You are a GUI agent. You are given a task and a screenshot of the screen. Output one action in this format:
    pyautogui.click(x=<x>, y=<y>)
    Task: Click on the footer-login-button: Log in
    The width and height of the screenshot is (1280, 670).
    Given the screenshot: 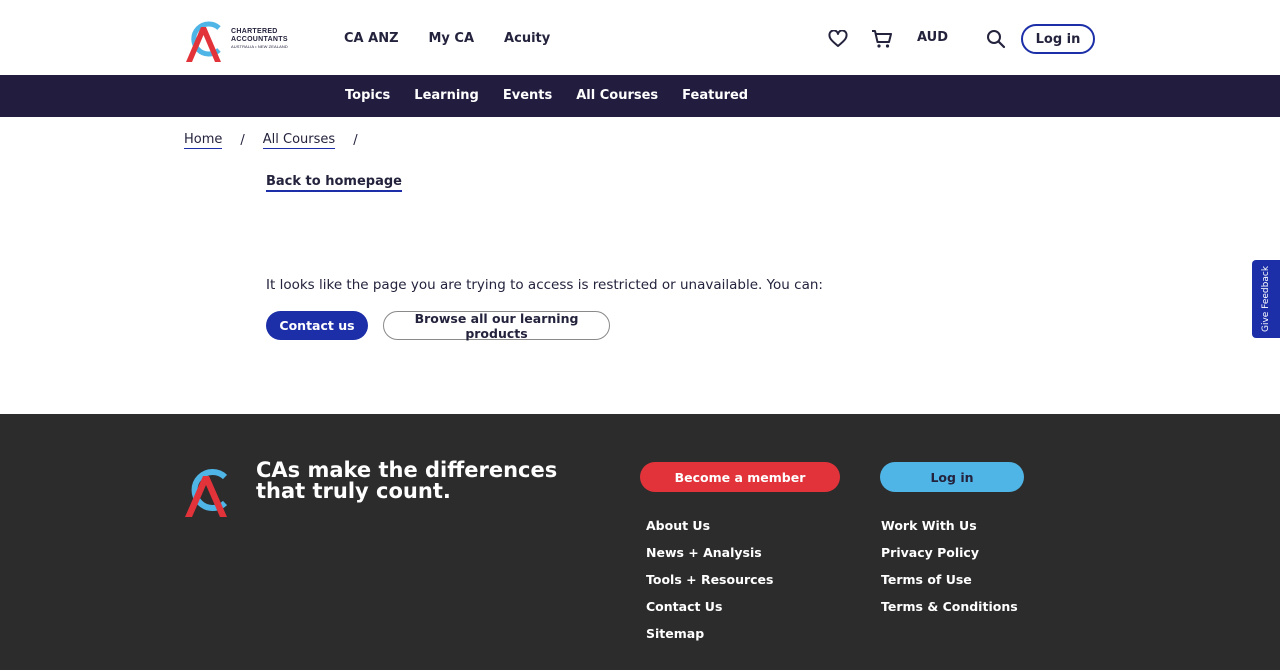 What is the action you would take?
    pyautogui.click(x=952, y=477)
    